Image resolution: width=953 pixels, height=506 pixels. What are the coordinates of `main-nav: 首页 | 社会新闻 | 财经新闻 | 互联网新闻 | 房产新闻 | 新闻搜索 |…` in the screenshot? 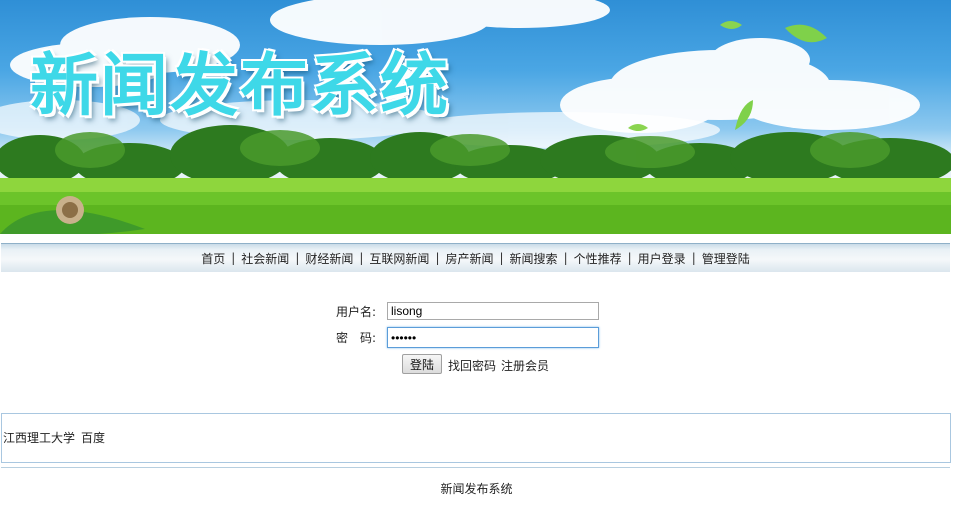 It's located at (475, 257).